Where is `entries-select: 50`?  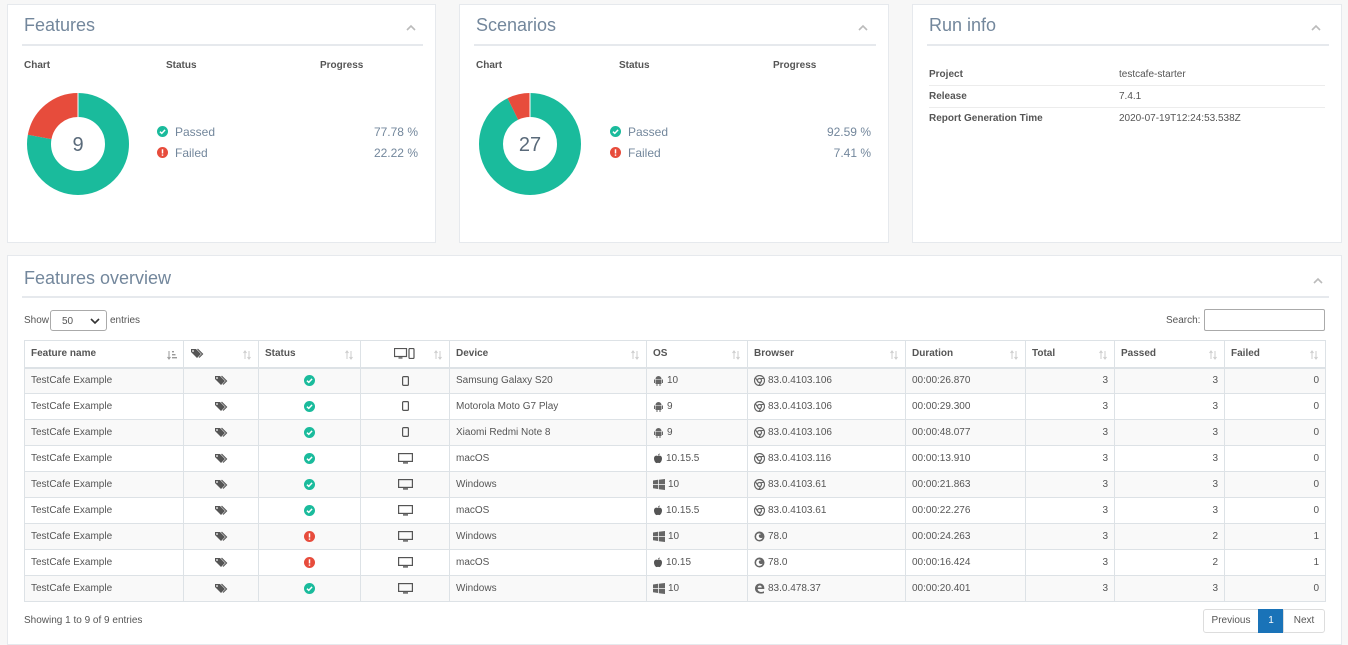
entries-select: 50 is located at coordinates (78, 320).